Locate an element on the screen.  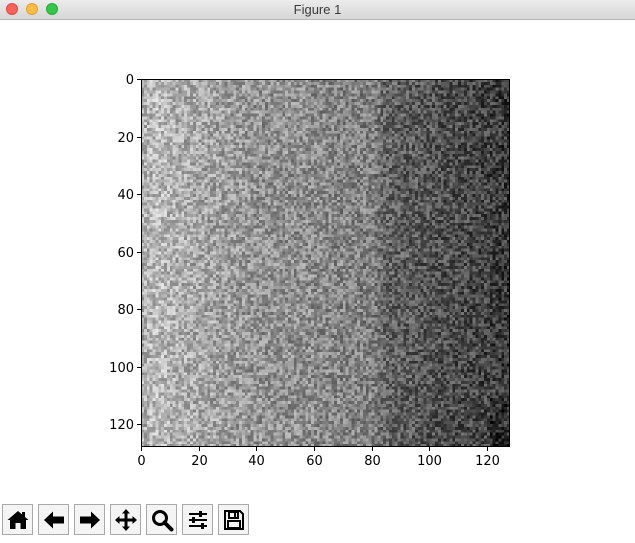
arrow-left-icon is located at coordinates (53, 519).